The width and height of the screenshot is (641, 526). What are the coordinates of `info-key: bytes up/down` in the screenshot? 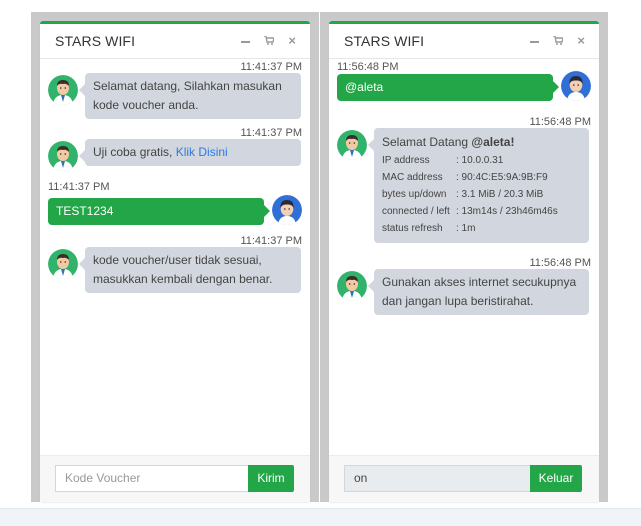 It's located at (414, 194).